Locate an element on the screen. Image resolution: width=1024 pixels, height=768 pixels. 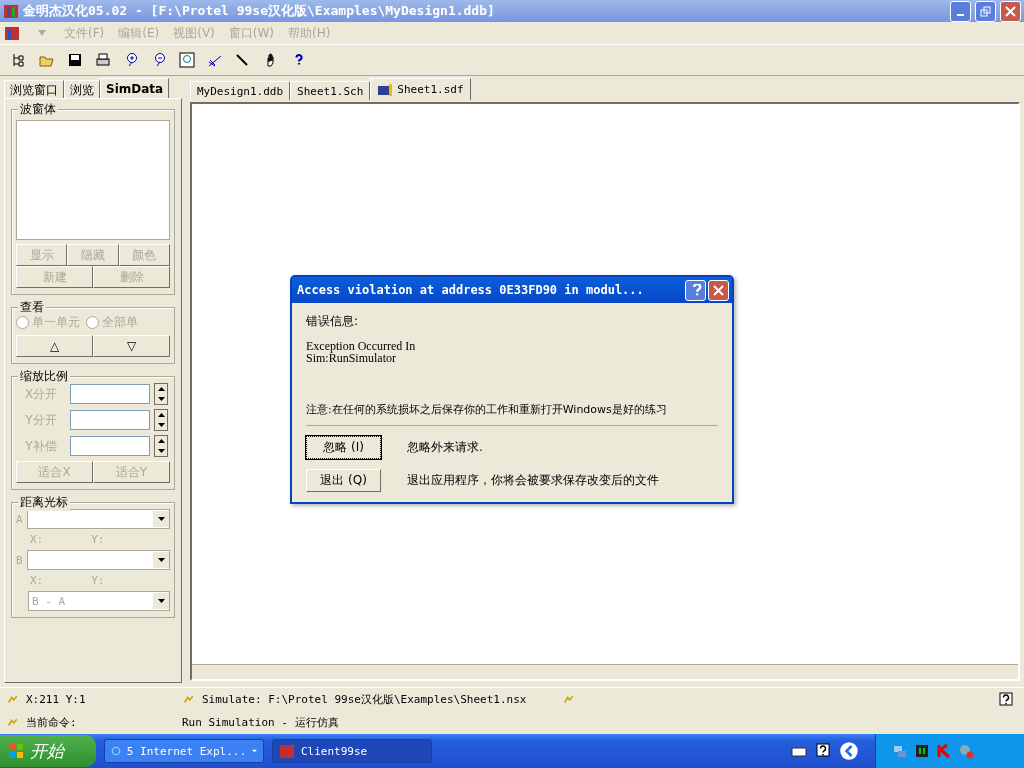
zoom-fit-icon is located at coordinates (187, 60).